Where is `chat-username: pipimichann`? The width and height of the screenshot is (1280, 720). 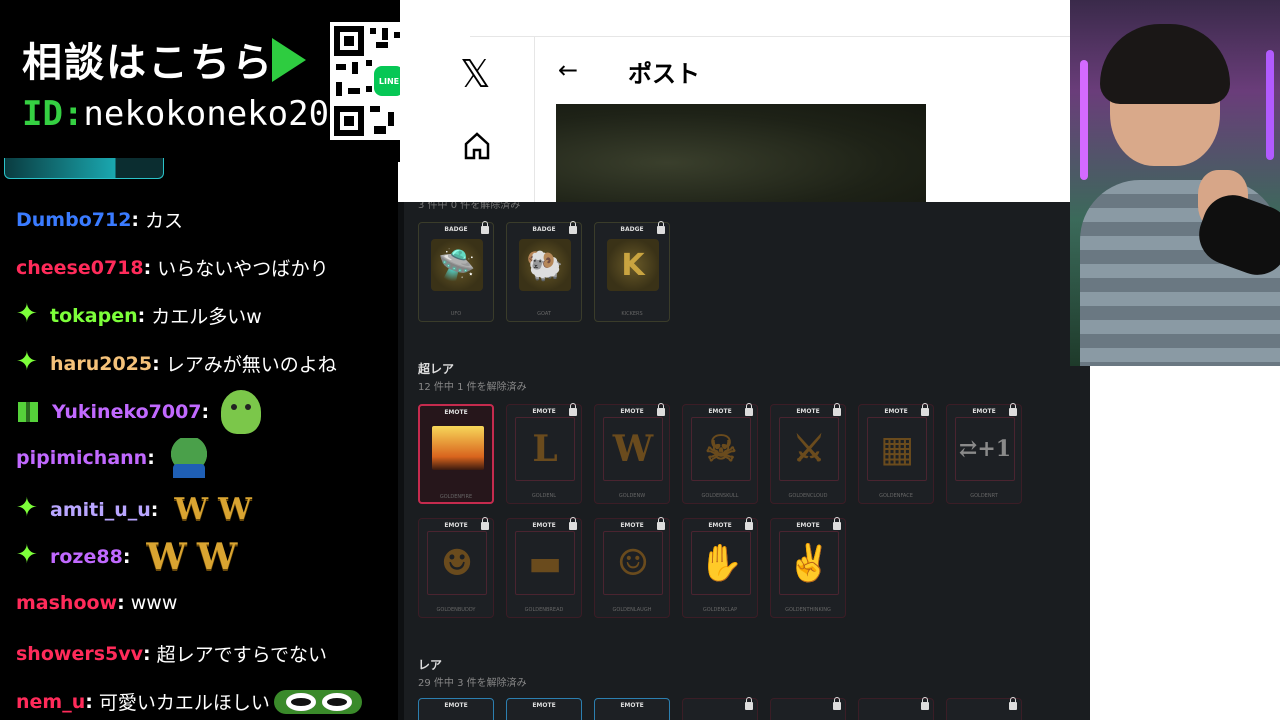
chat-username: pipimichann is located at coordinates (81, 458).